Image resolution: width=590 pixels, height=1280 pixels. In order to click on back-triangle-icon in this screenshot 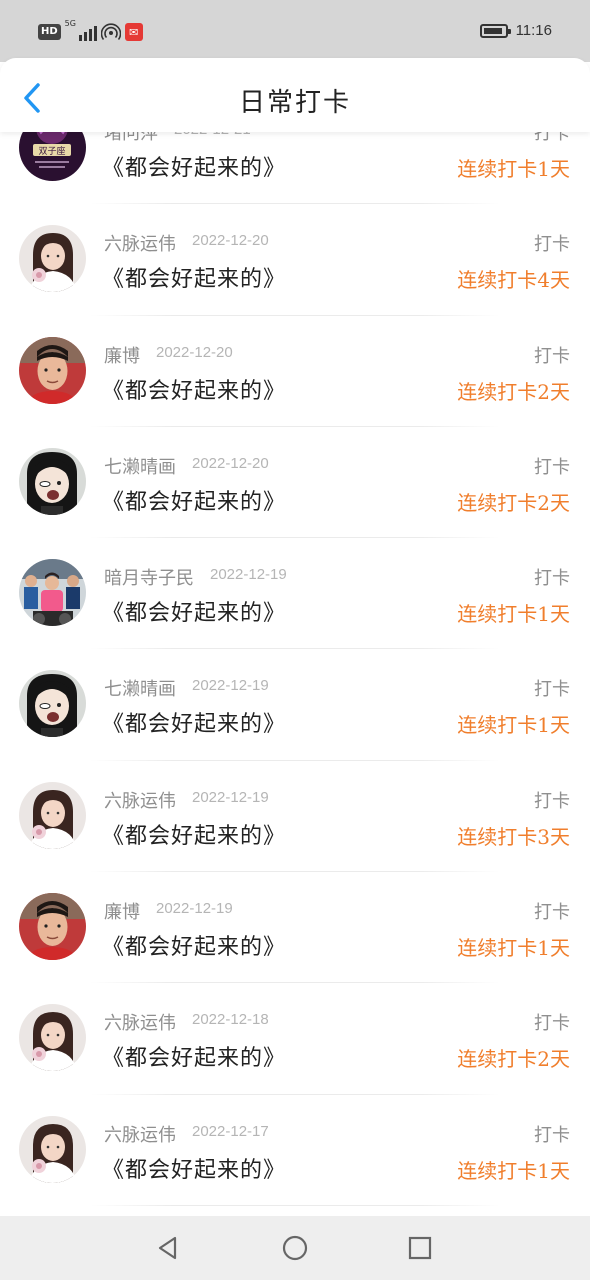, I will do `click(167, 1248)`.